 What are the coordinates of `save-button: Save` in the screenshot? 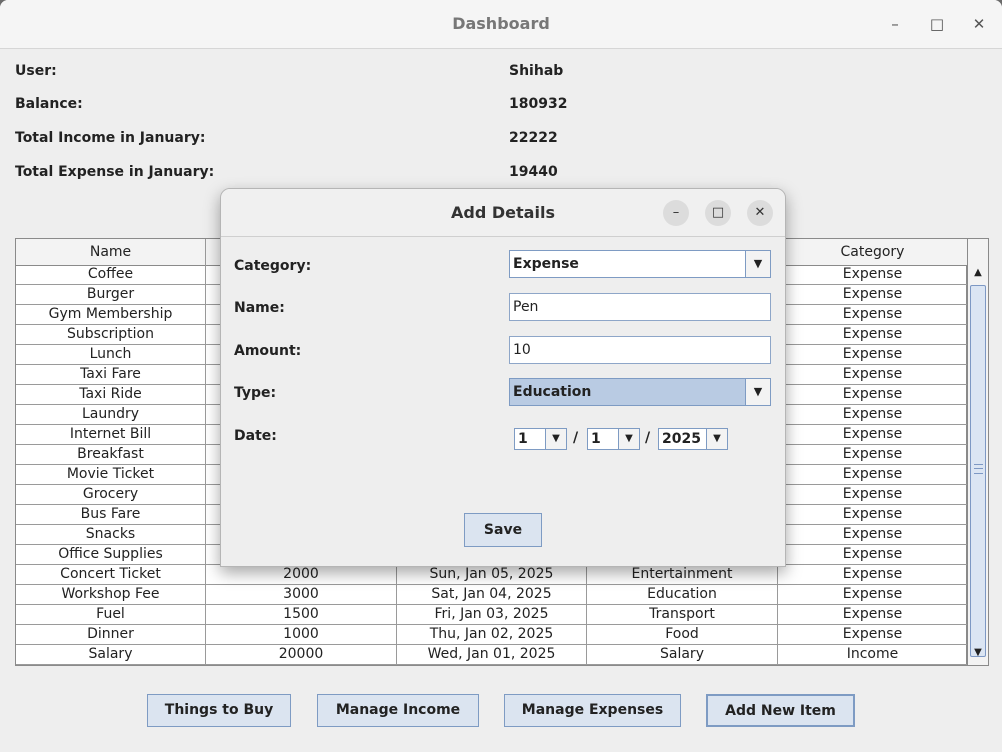 It's located at (503, 530).